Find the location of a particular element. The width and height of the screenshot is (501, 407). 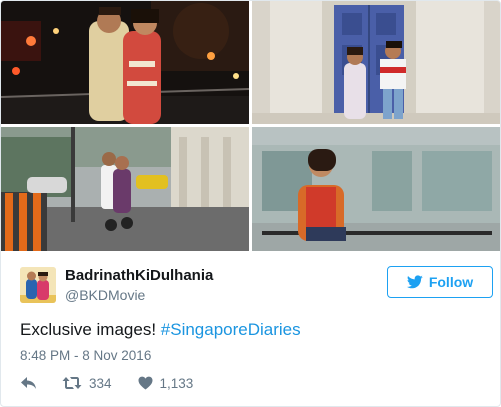

reply-icon is located at coordinates (28, 383).